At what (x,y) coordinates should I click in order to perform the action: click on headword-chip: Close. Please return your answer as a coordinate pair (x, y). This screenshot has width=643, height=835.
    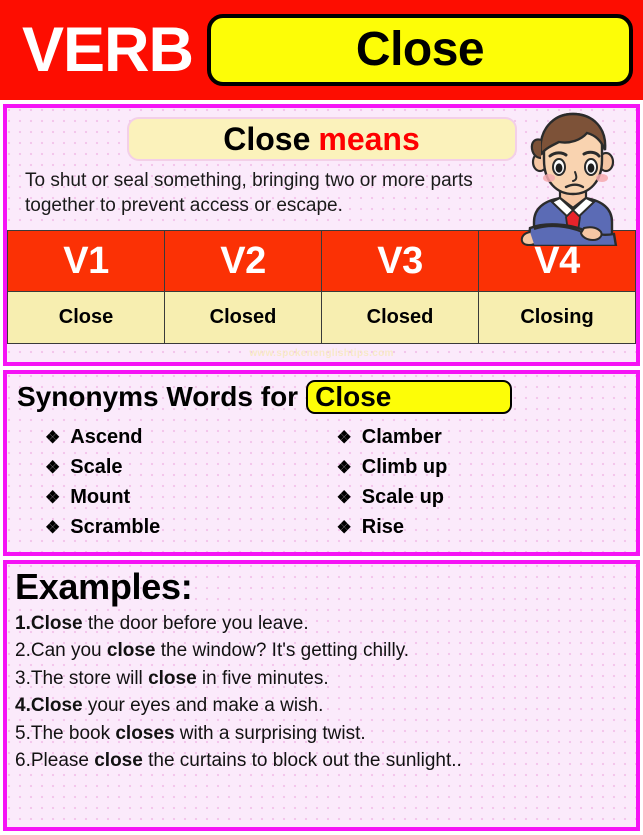
    Looking at the image, I should click on (420, 50).